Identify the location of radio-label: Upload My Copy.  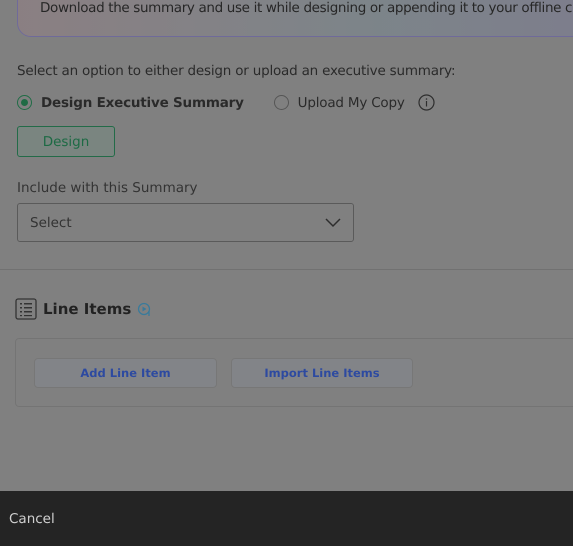
(351, 102).